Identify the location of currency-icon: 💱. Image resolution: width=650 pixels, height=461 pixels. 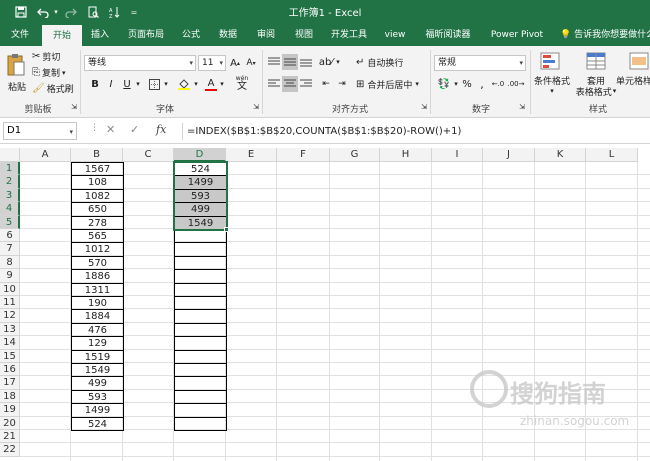
(444, 84).